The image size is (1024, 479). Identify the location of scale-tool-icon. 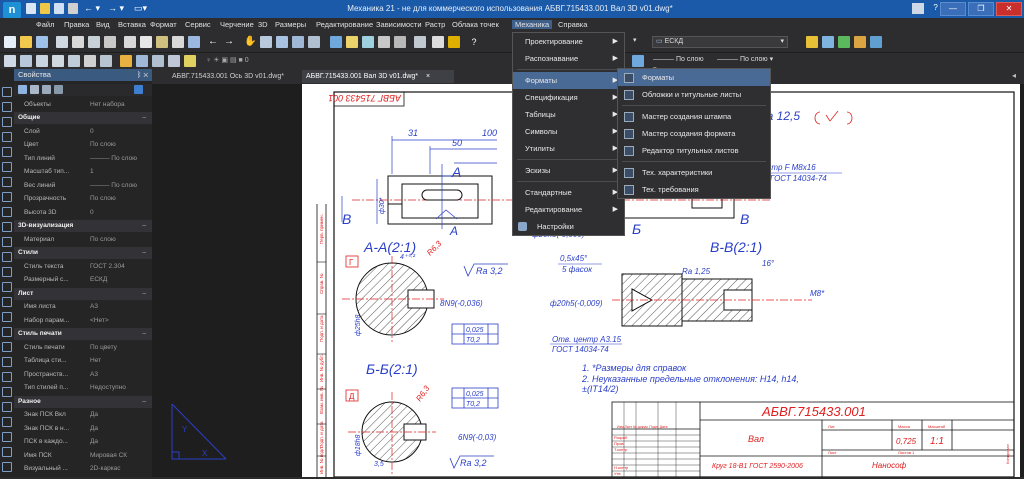
(7, 452).